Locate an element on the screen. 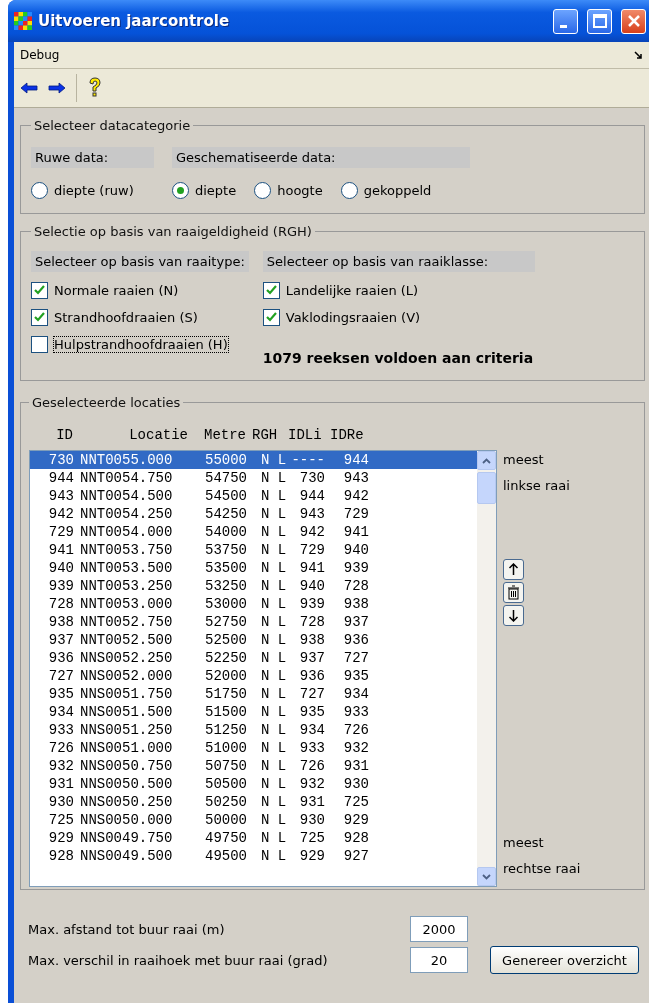  checkbox-label: Vaklodingsraaien (V) is located at coordinates (353, 317).